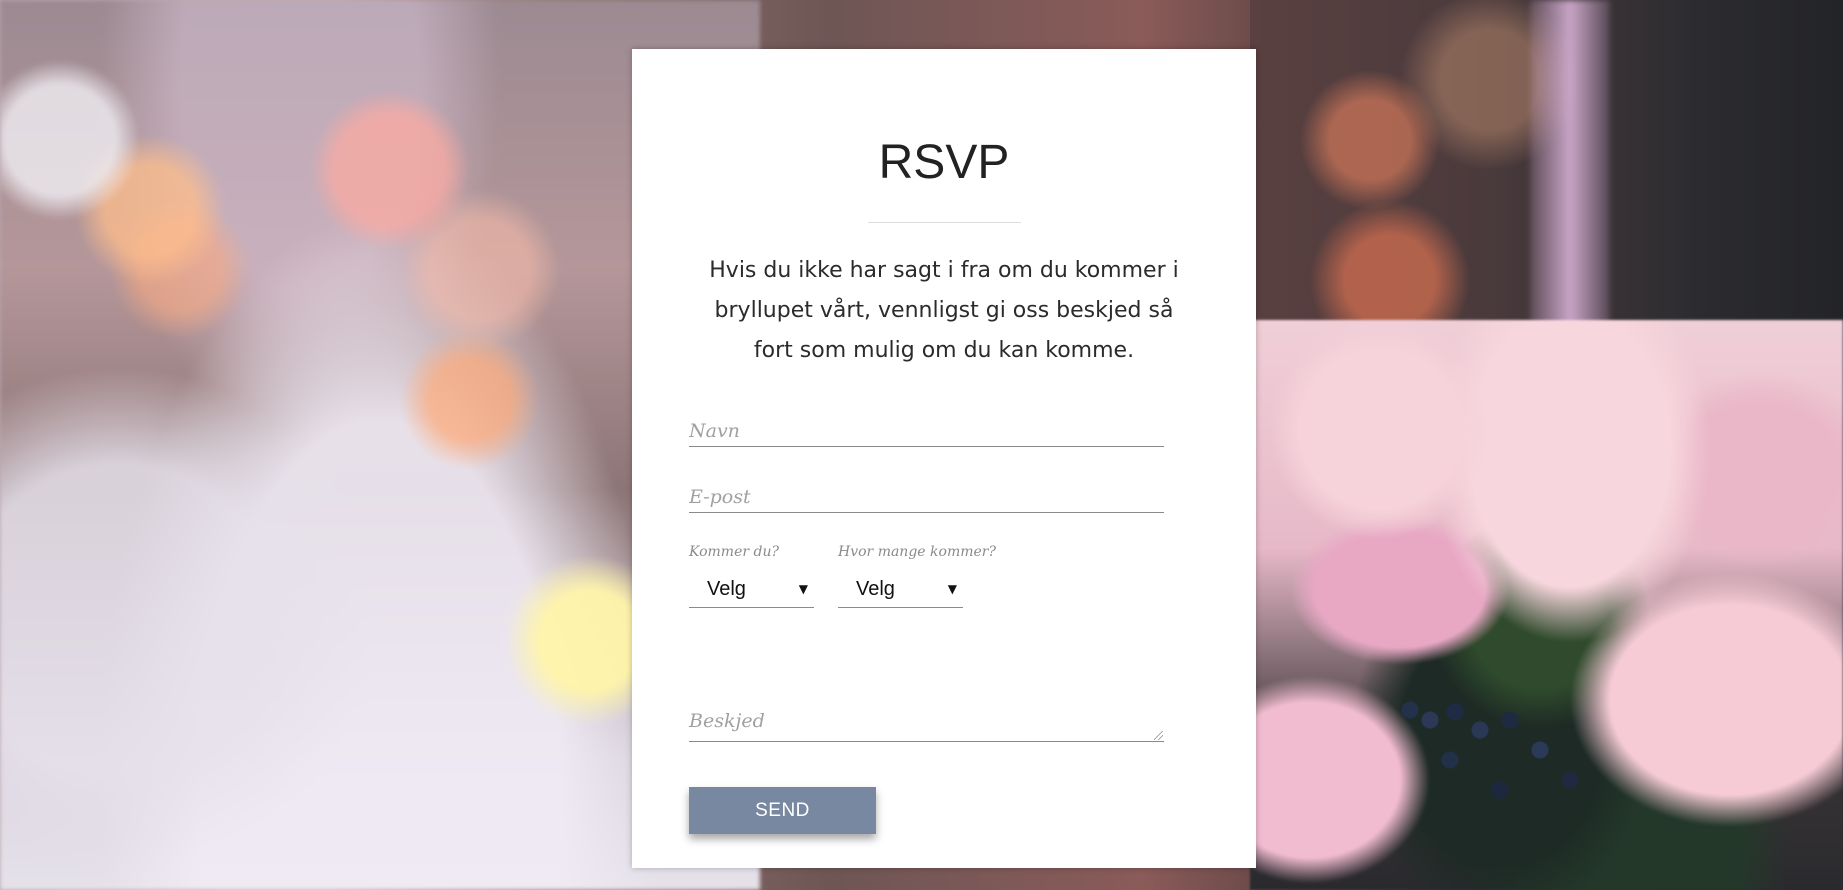  Describe the element at coordinates (727, 721) in the screenshot. I see `message-placeholder: Beskjed` at that location.